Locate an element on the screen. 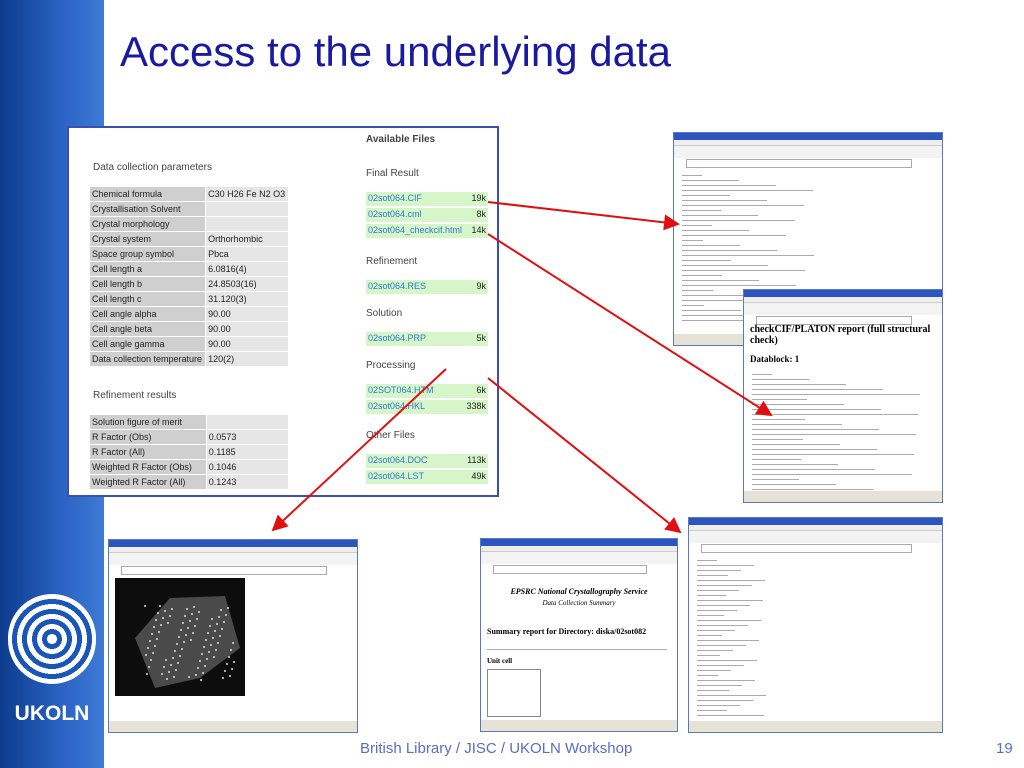  page-number: 19 is located at coordinates (1004, 748).